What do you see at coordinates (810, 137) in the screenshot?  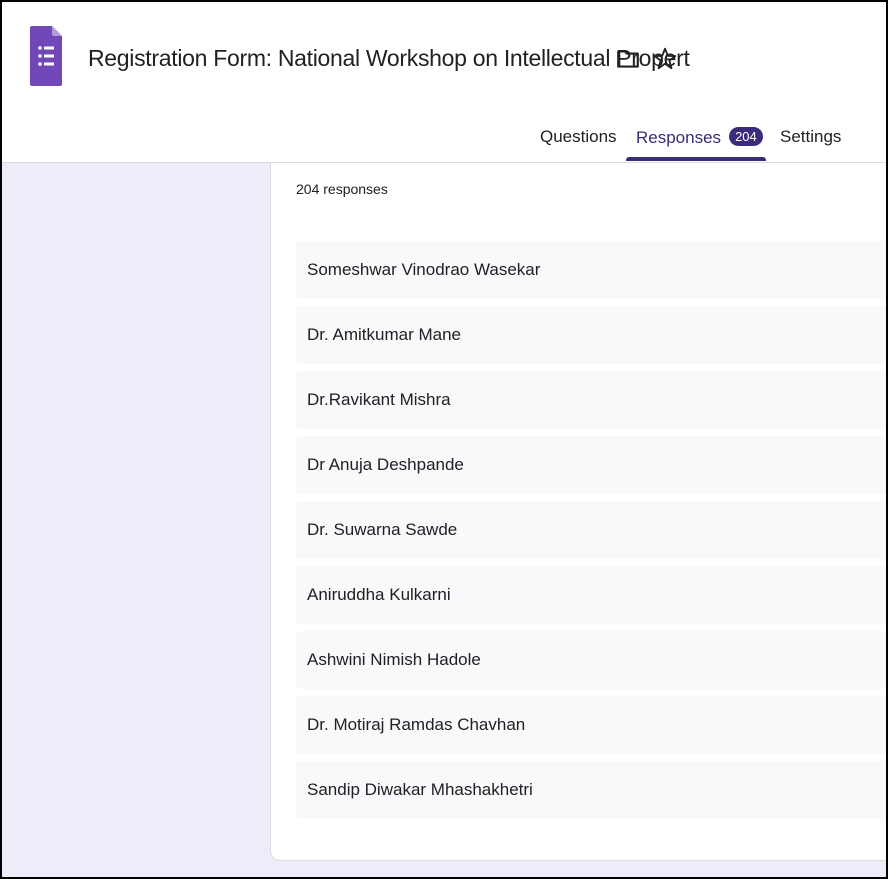 I see `tab-settings: Settings` at bounding box center [810, 137].